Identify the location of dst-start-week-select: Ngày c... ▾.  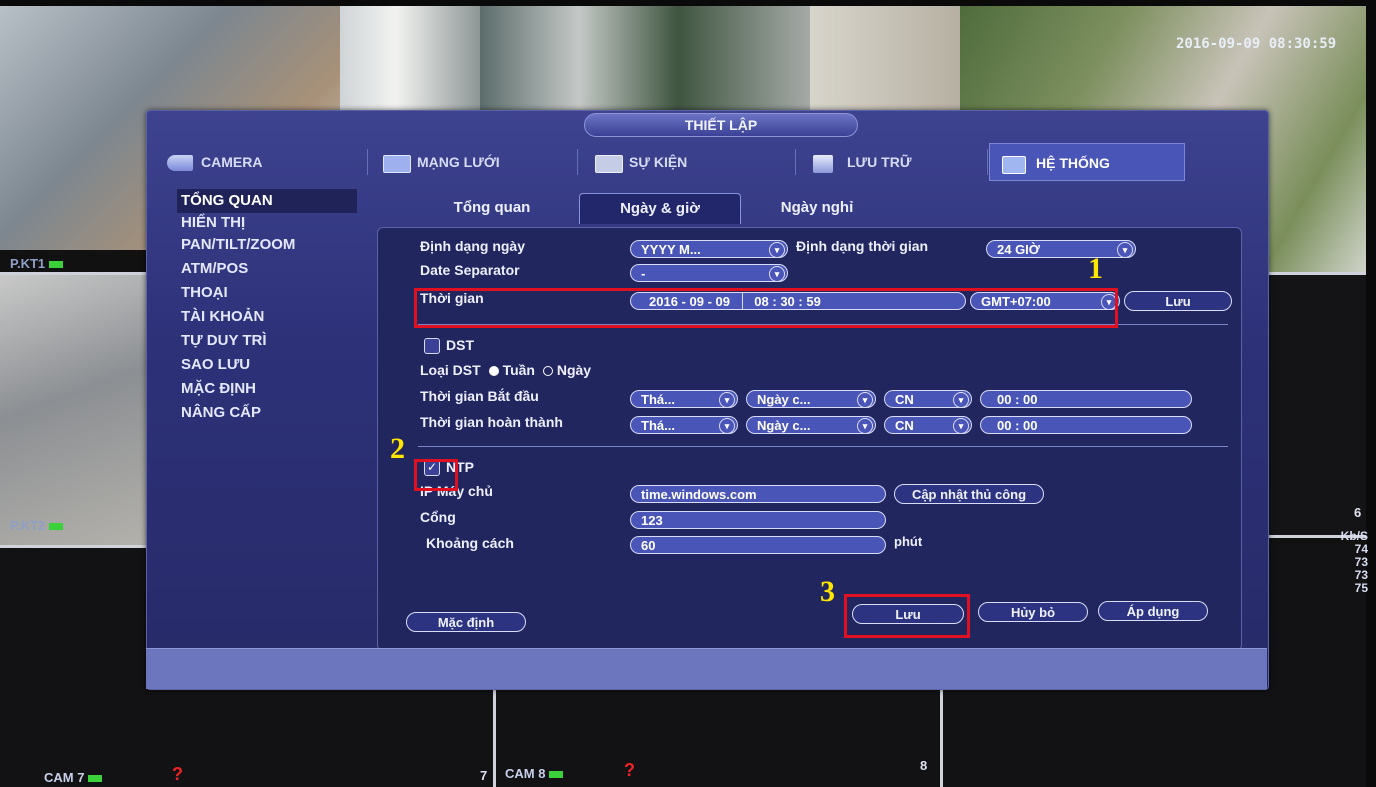
(811, 399).